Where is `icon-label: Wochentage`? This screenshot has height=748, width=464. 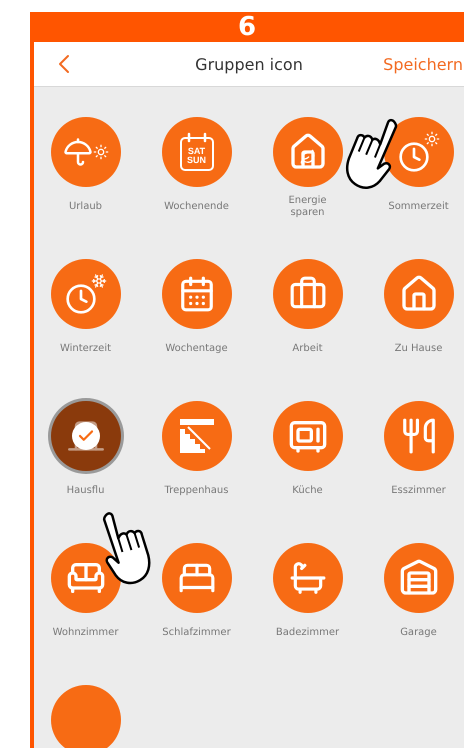
icon-label: Wochentage is located at coordinates (196, 349).